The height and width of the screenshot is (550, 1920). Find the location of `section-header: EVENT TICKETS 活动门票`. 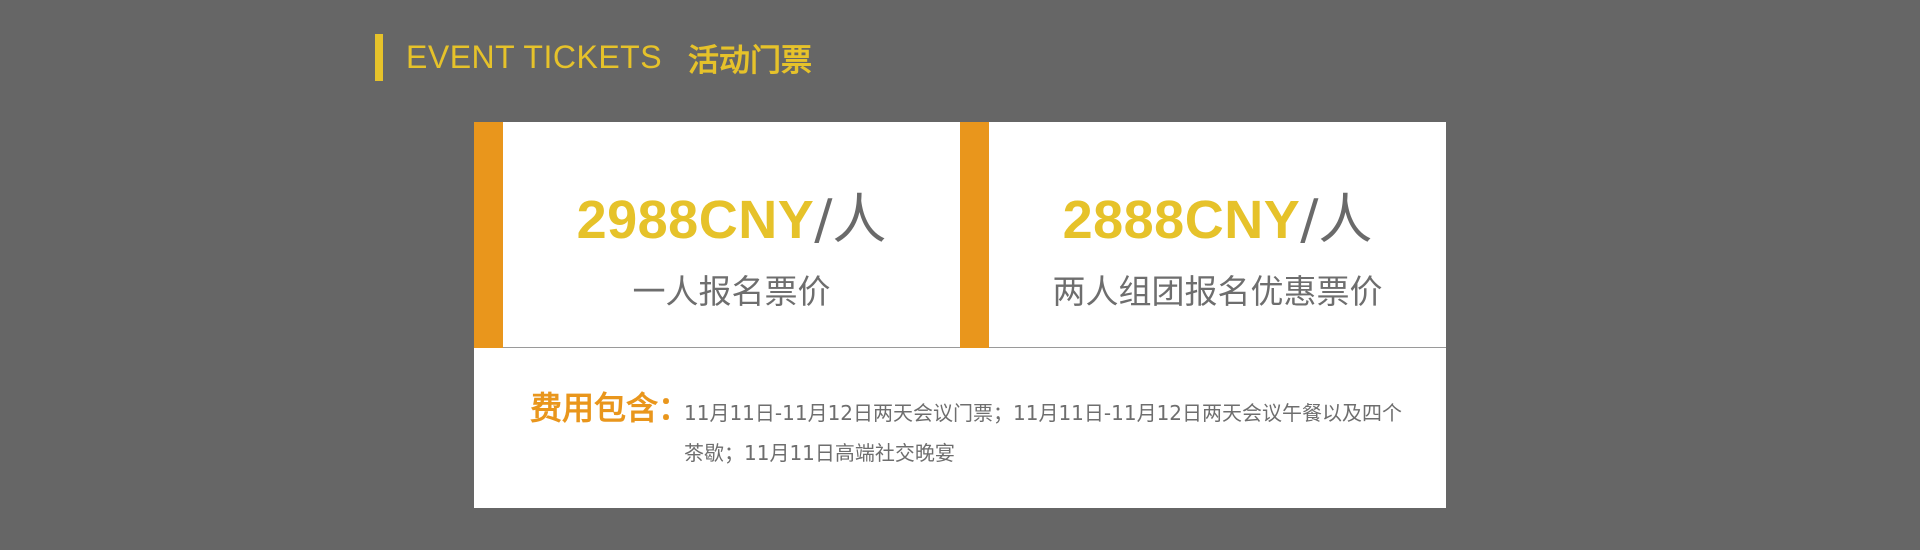

section-header: EVENT TICKETS 活动门票 is located at coordinates (593, 57).